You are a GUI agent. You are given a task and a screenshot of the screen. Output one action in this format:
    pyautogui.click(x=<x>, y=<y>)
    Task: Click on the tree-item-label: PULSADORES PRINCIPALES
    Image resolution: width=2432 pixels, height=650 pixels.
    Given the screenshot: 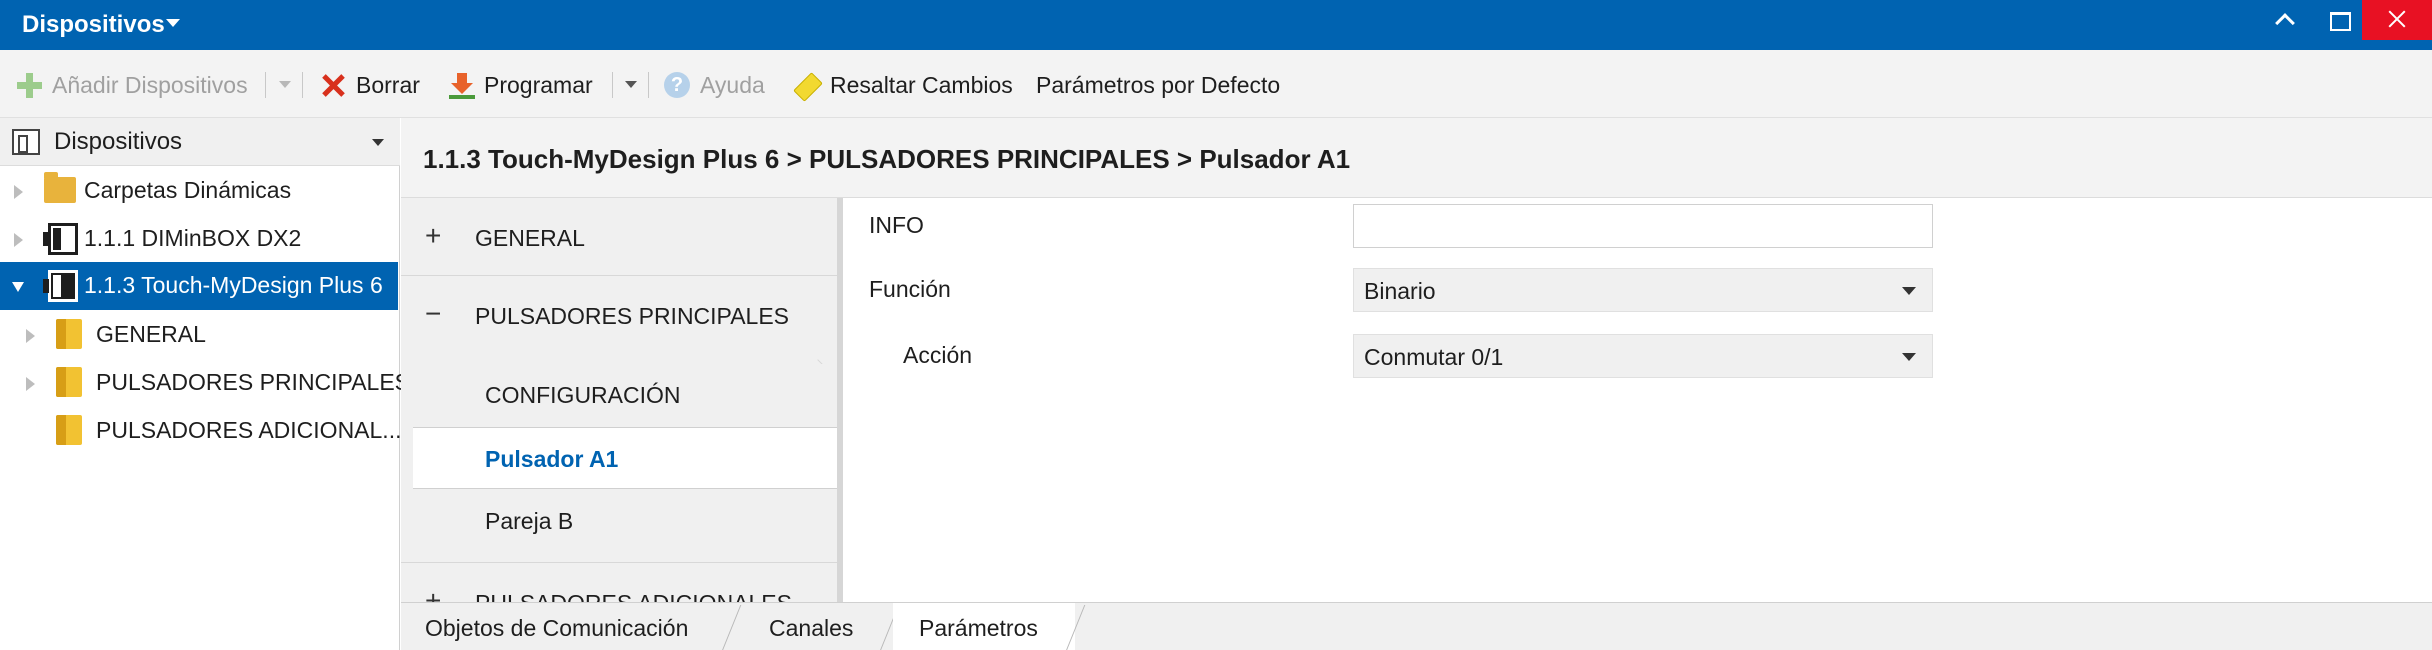 What is the action you would take?
    pyautogui.click(x=253, y=382)
    